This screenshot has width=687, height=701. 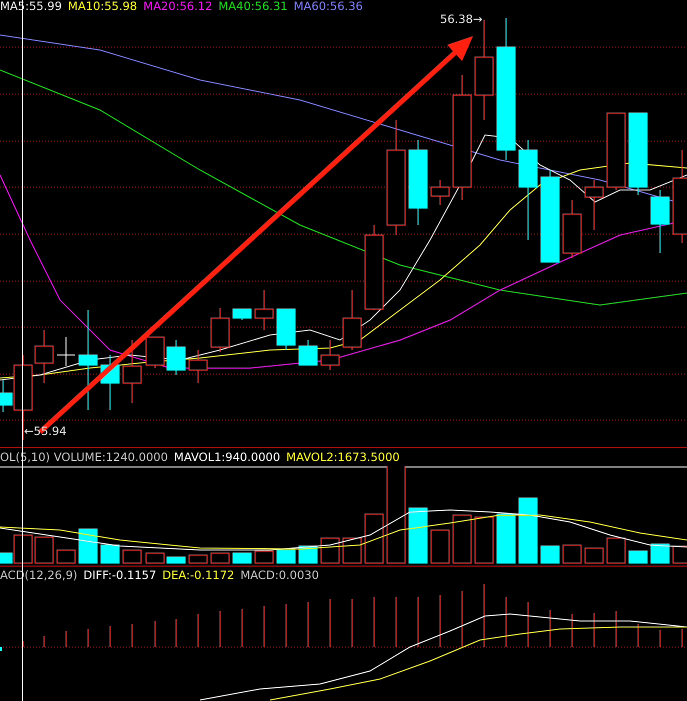 I want to click on moving-average-label: MA10:55.98, so click(x=103, y=6).